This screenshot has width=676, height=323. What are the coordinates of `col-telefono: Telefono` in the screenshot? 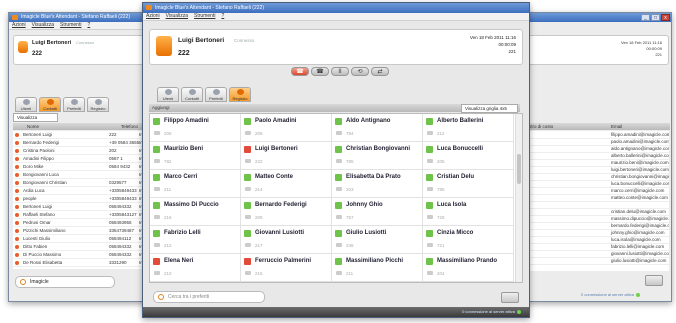 It's located at (129, 126).